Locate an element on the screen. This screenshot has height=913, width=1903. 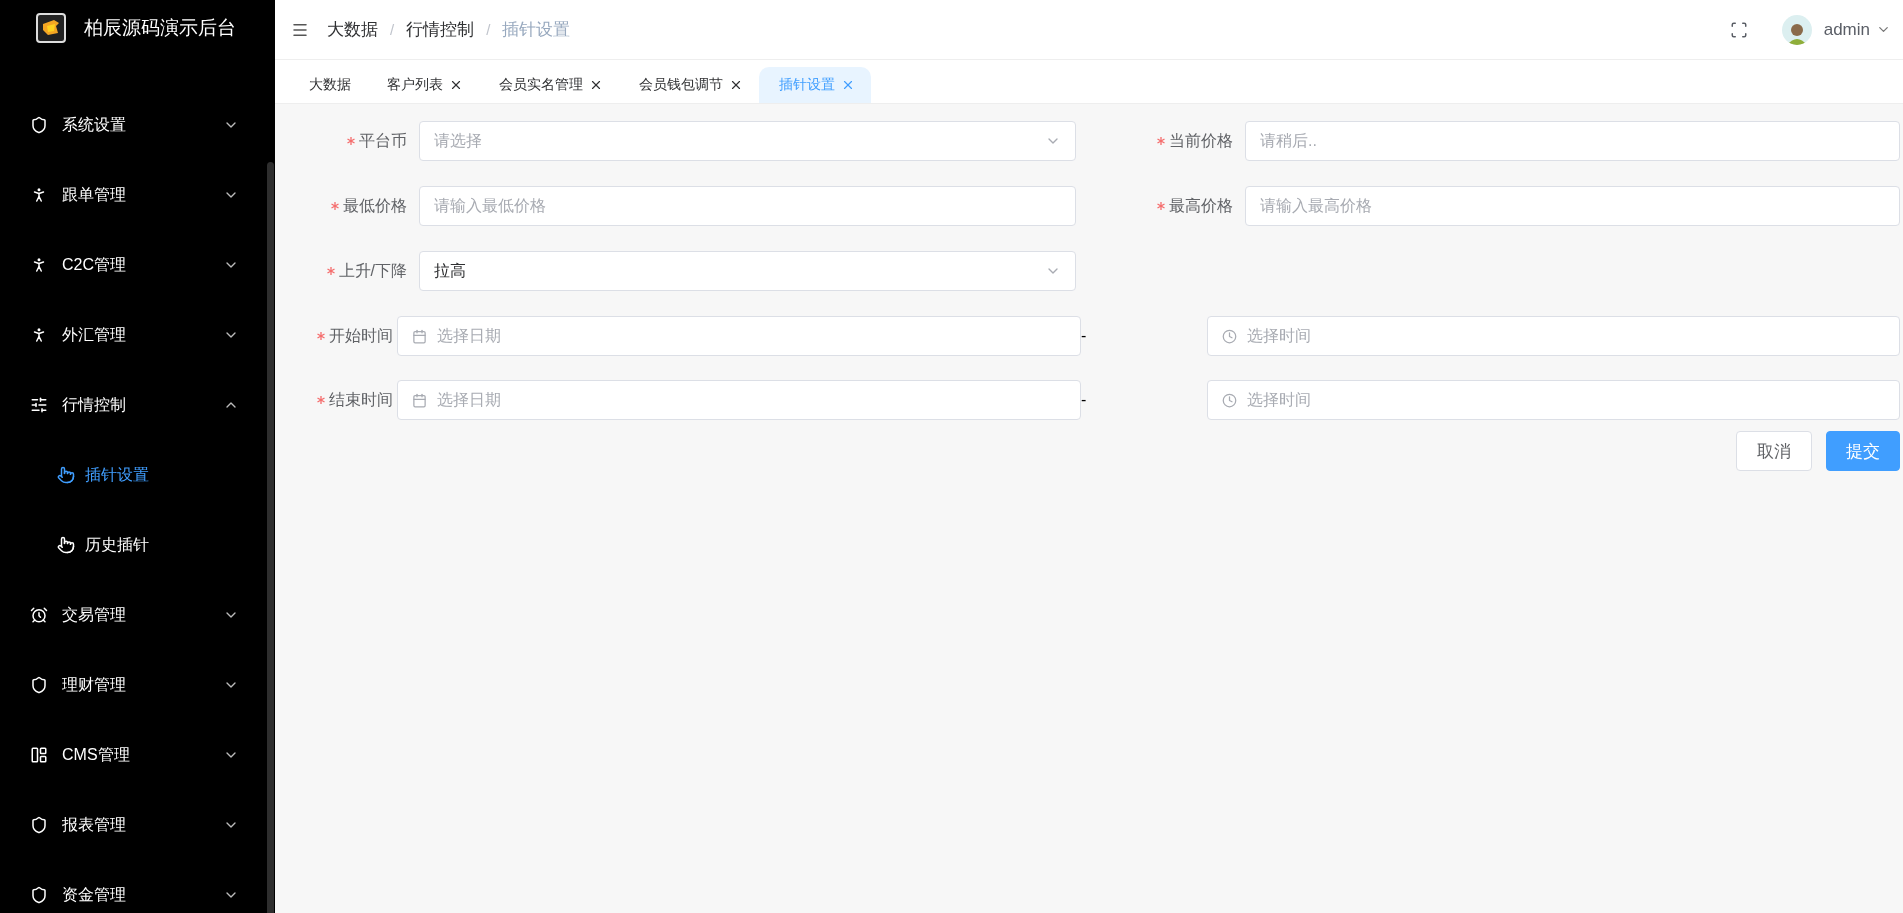
user-name: admin is located at coordinates (1846, 29).